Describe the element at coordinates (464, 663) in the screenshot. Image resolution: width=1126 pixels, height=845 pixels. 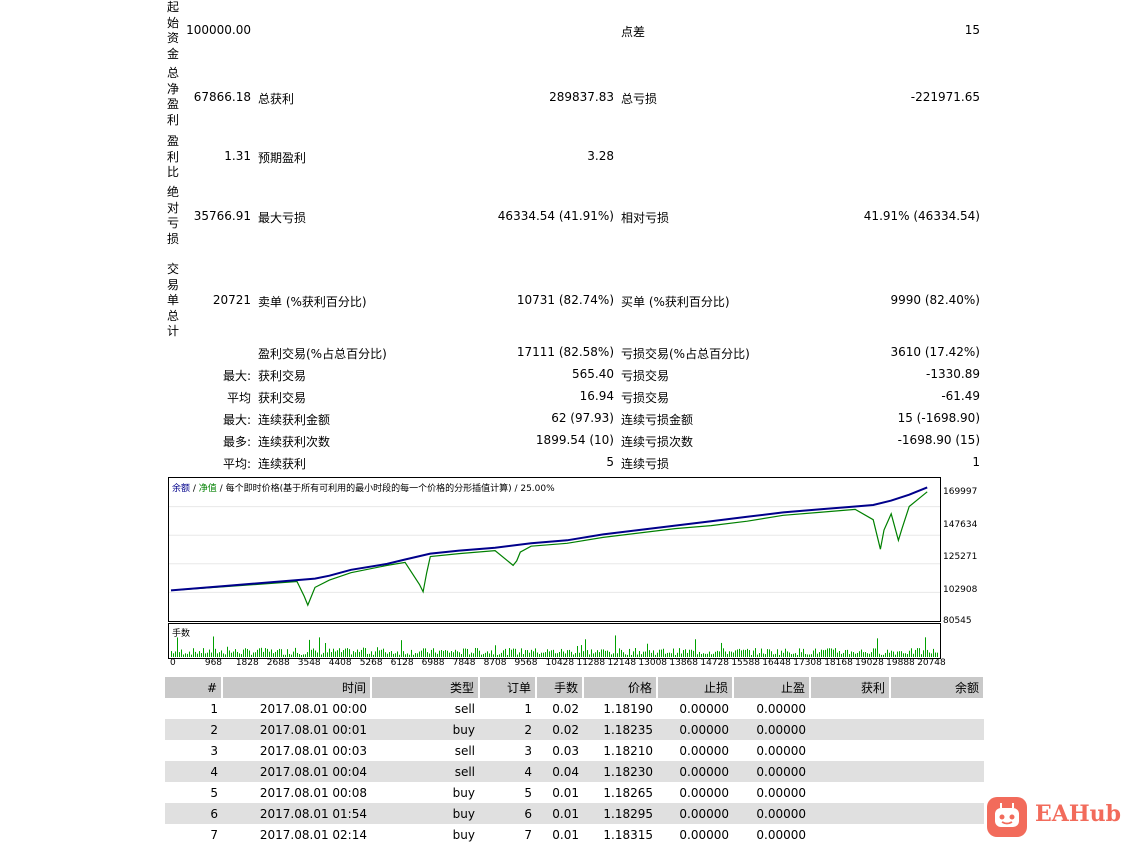
I see `x-tick: 7848` at that location.